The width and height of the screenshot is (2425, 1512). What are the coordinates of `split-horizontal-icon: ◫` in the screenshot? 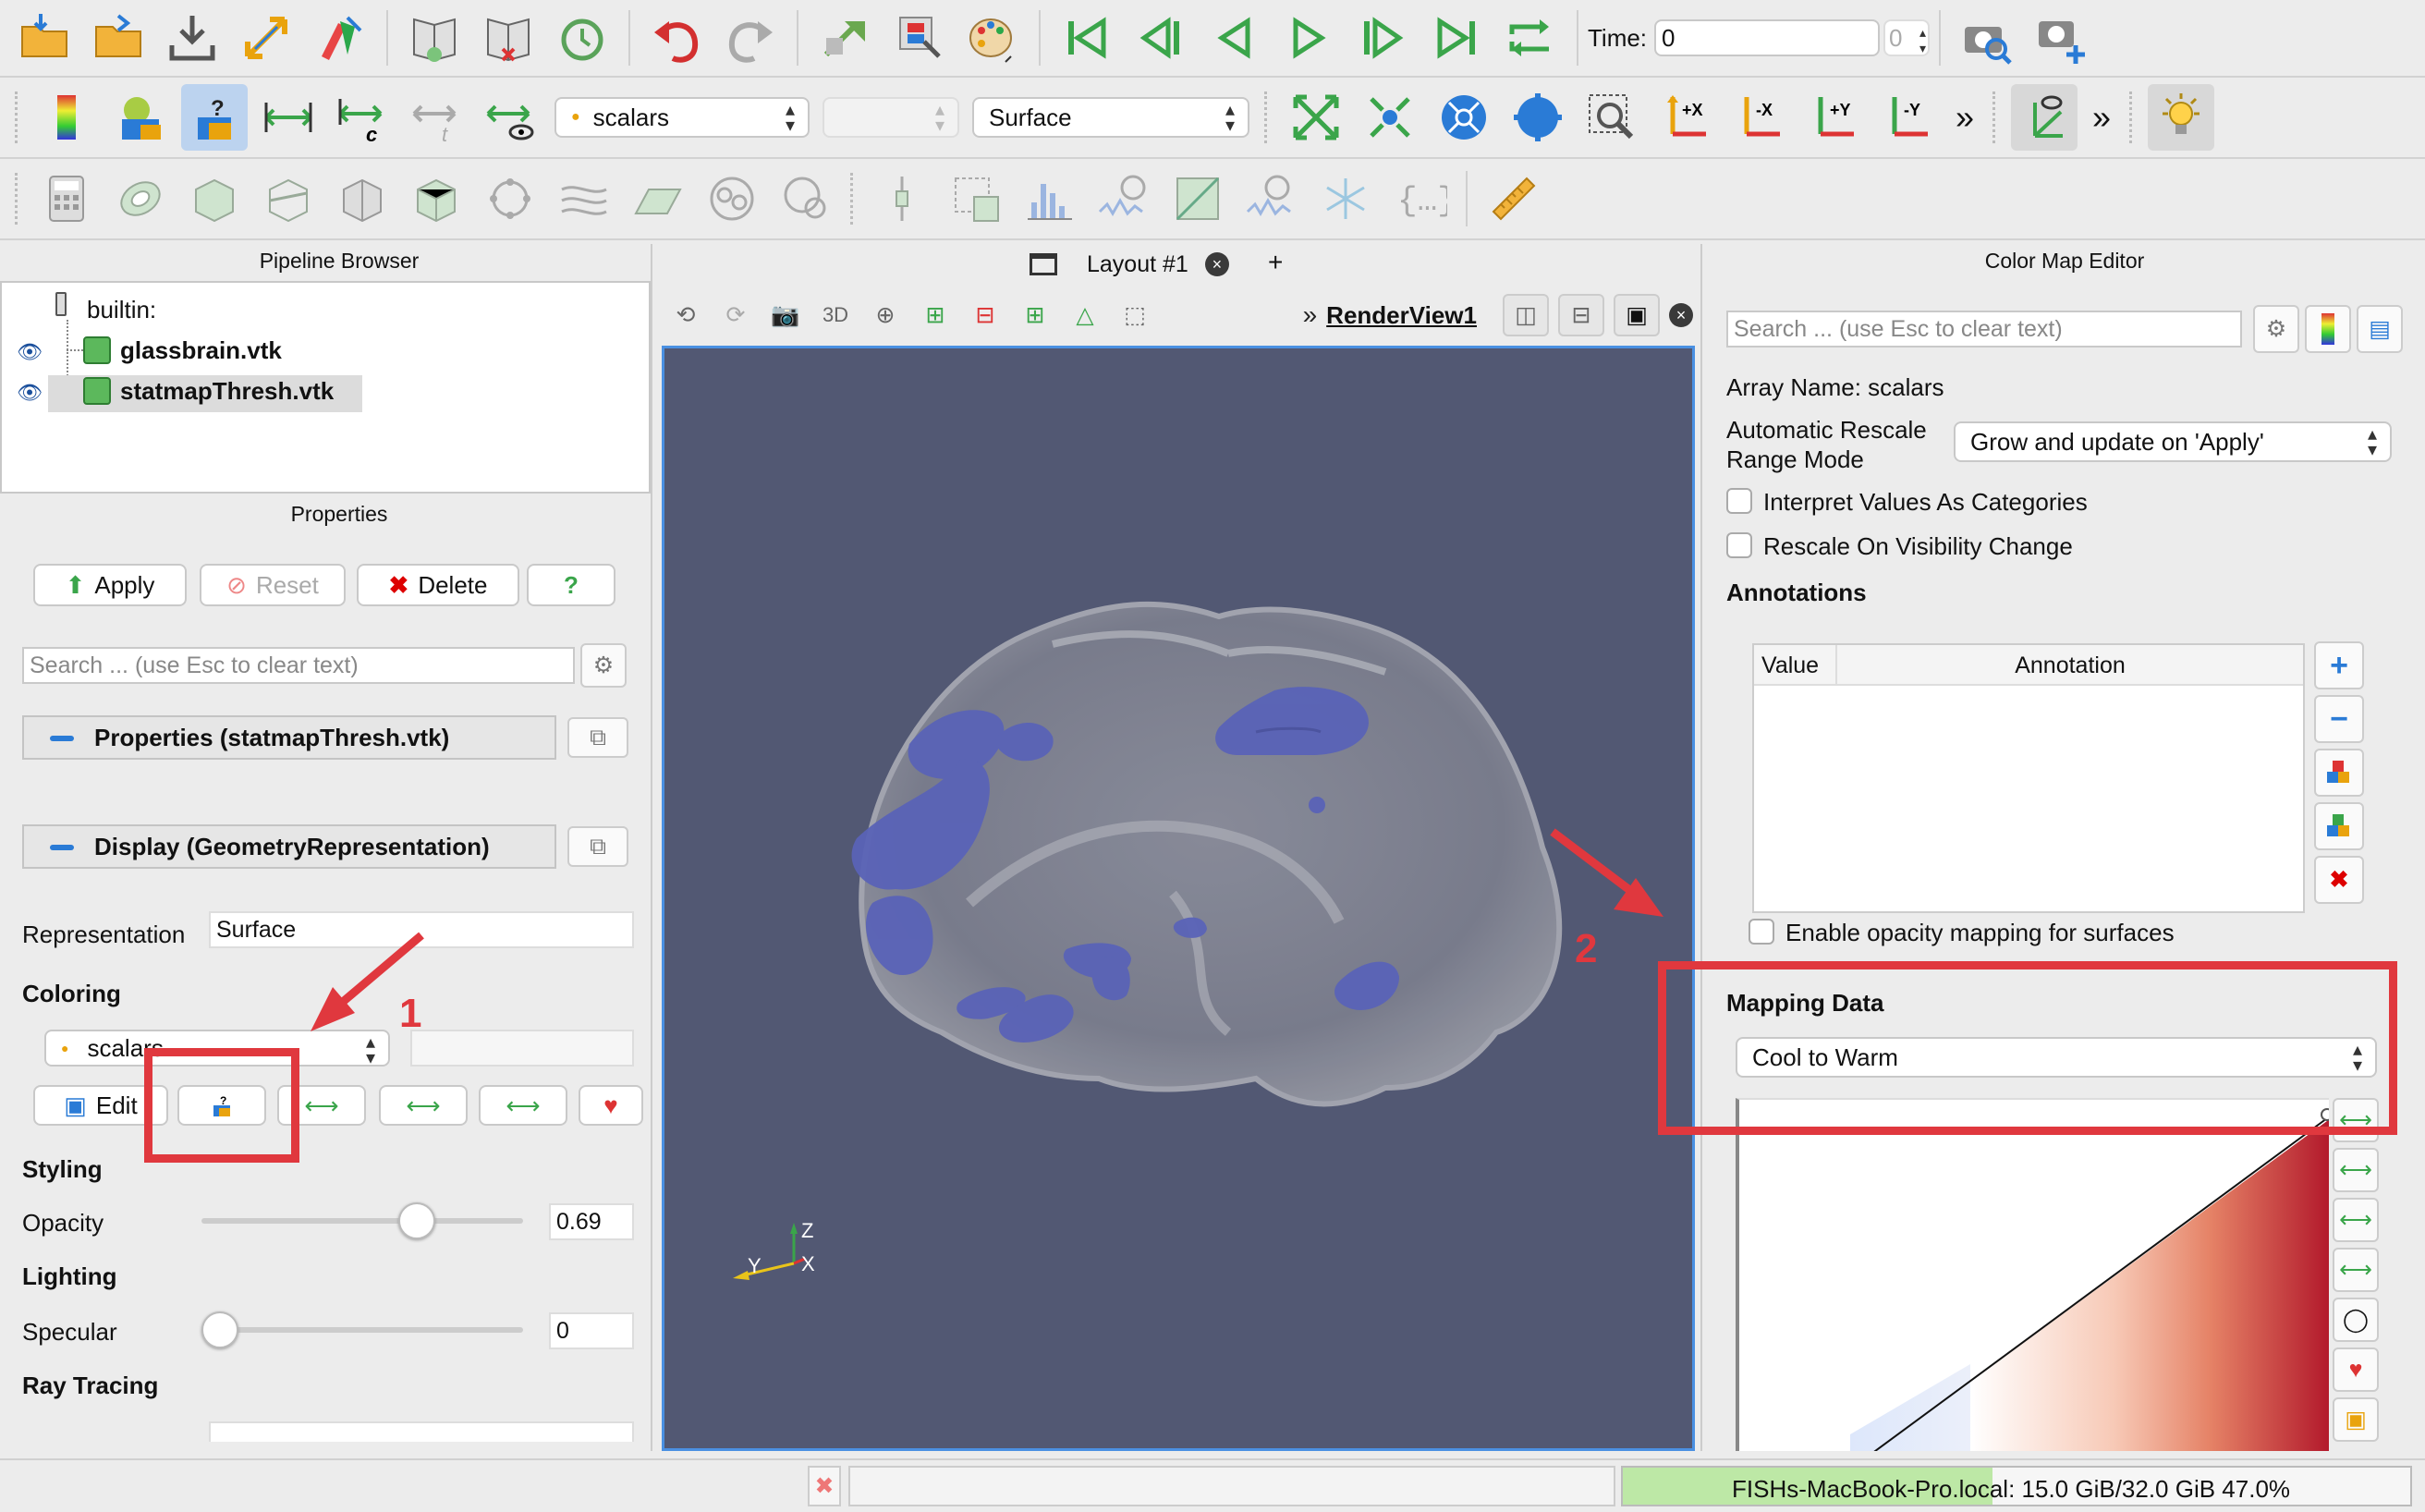 It's located at (1526, 315).